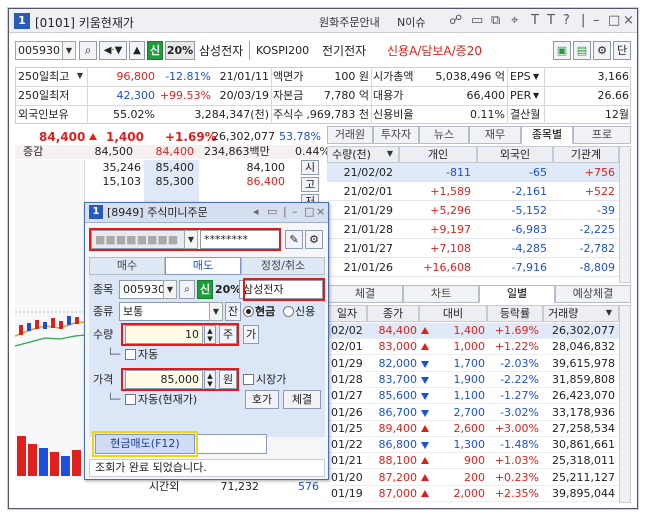 Image resolution: width=646 pixels, height=517 pixels. Describe the element at coordinates (441, 294) in the screenshot. I see `tab-chart: 차트` at that location.